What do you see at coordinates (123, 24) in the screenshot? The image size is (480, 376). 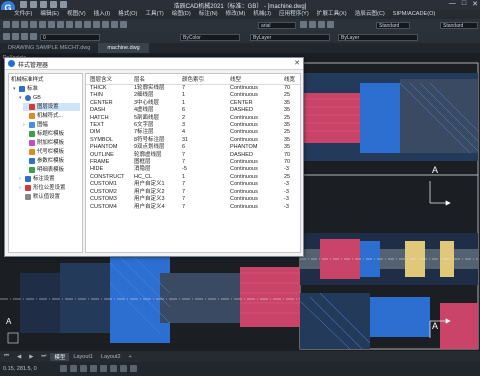 I see `zoom-window-icon` at bounding box center [123, 24].